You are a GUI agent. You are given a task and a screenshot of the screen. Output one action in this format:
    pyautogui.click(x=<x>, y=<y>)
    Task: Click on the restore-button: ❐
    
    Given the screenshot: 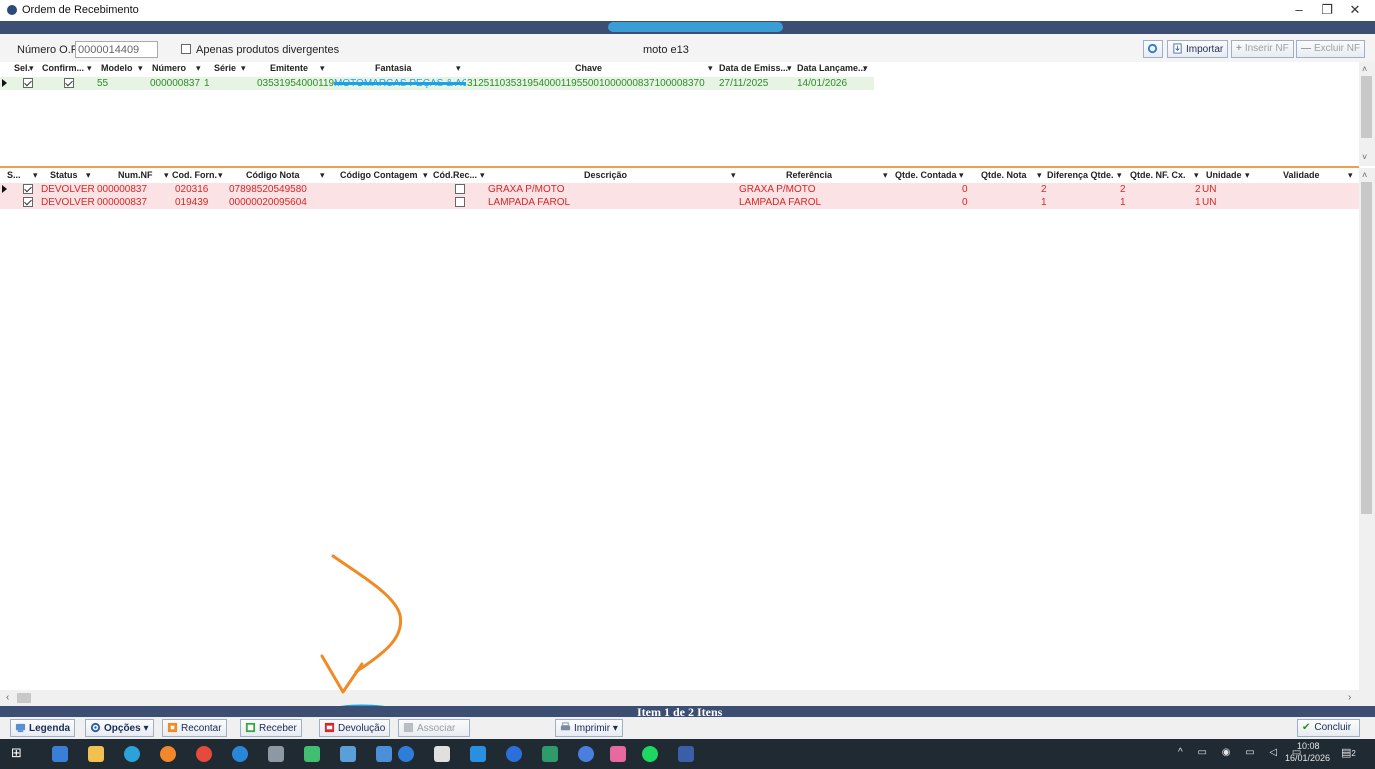 What is the action you would take?
    pyautogui.click(x=1327, y=10)
    